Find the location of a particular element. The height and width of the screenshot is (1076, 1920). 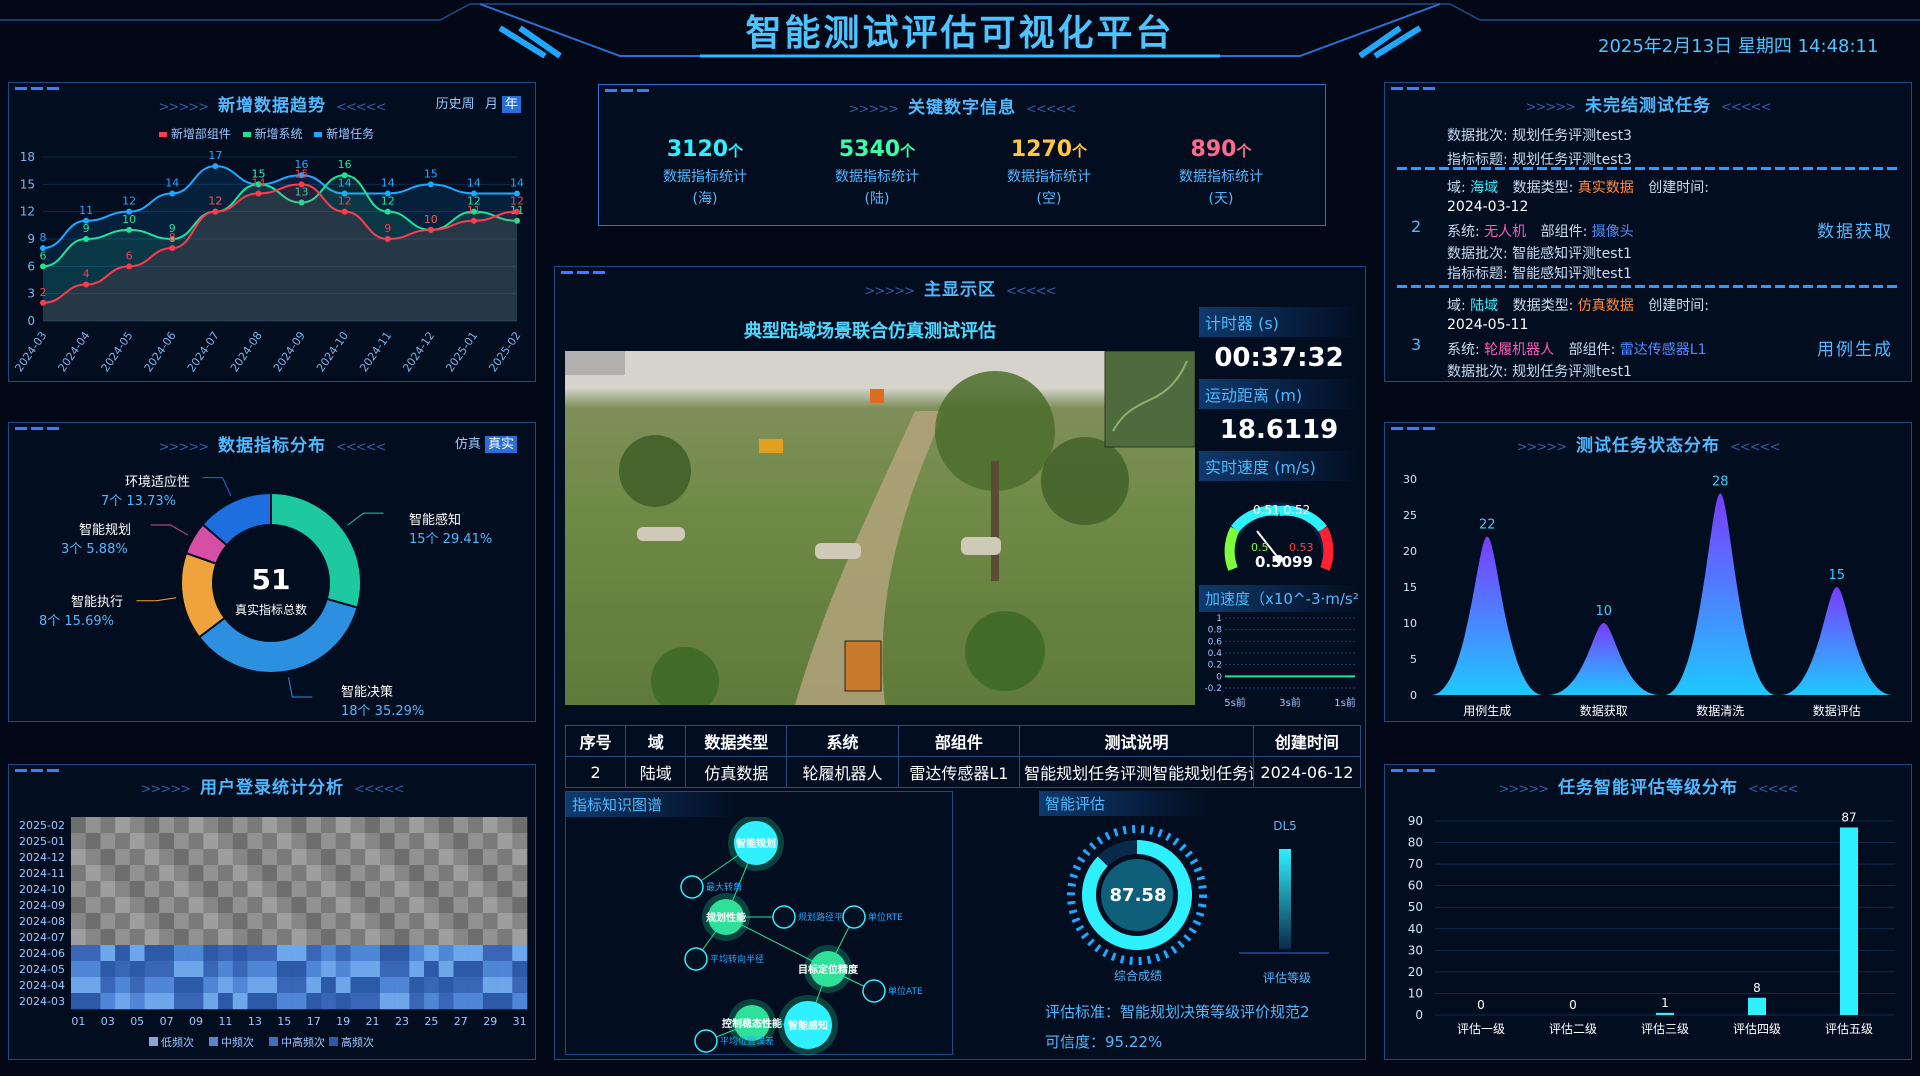

y-tick-label: 3 is located at coordinates (31, 294).